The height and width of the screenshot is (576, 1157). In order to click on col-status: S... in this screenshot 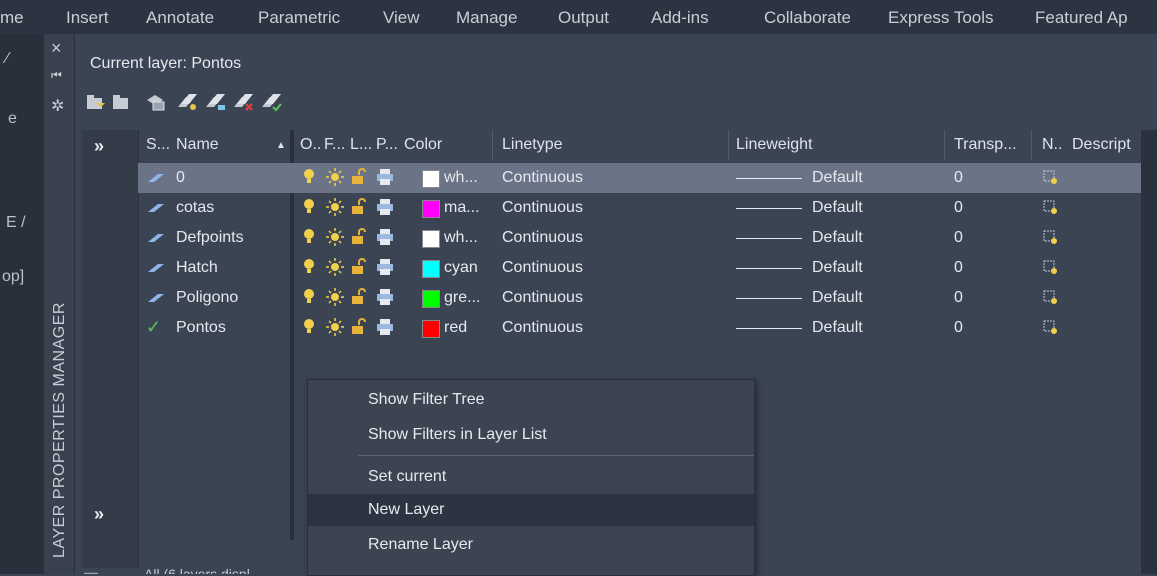, I will do `click(158, 145)`.